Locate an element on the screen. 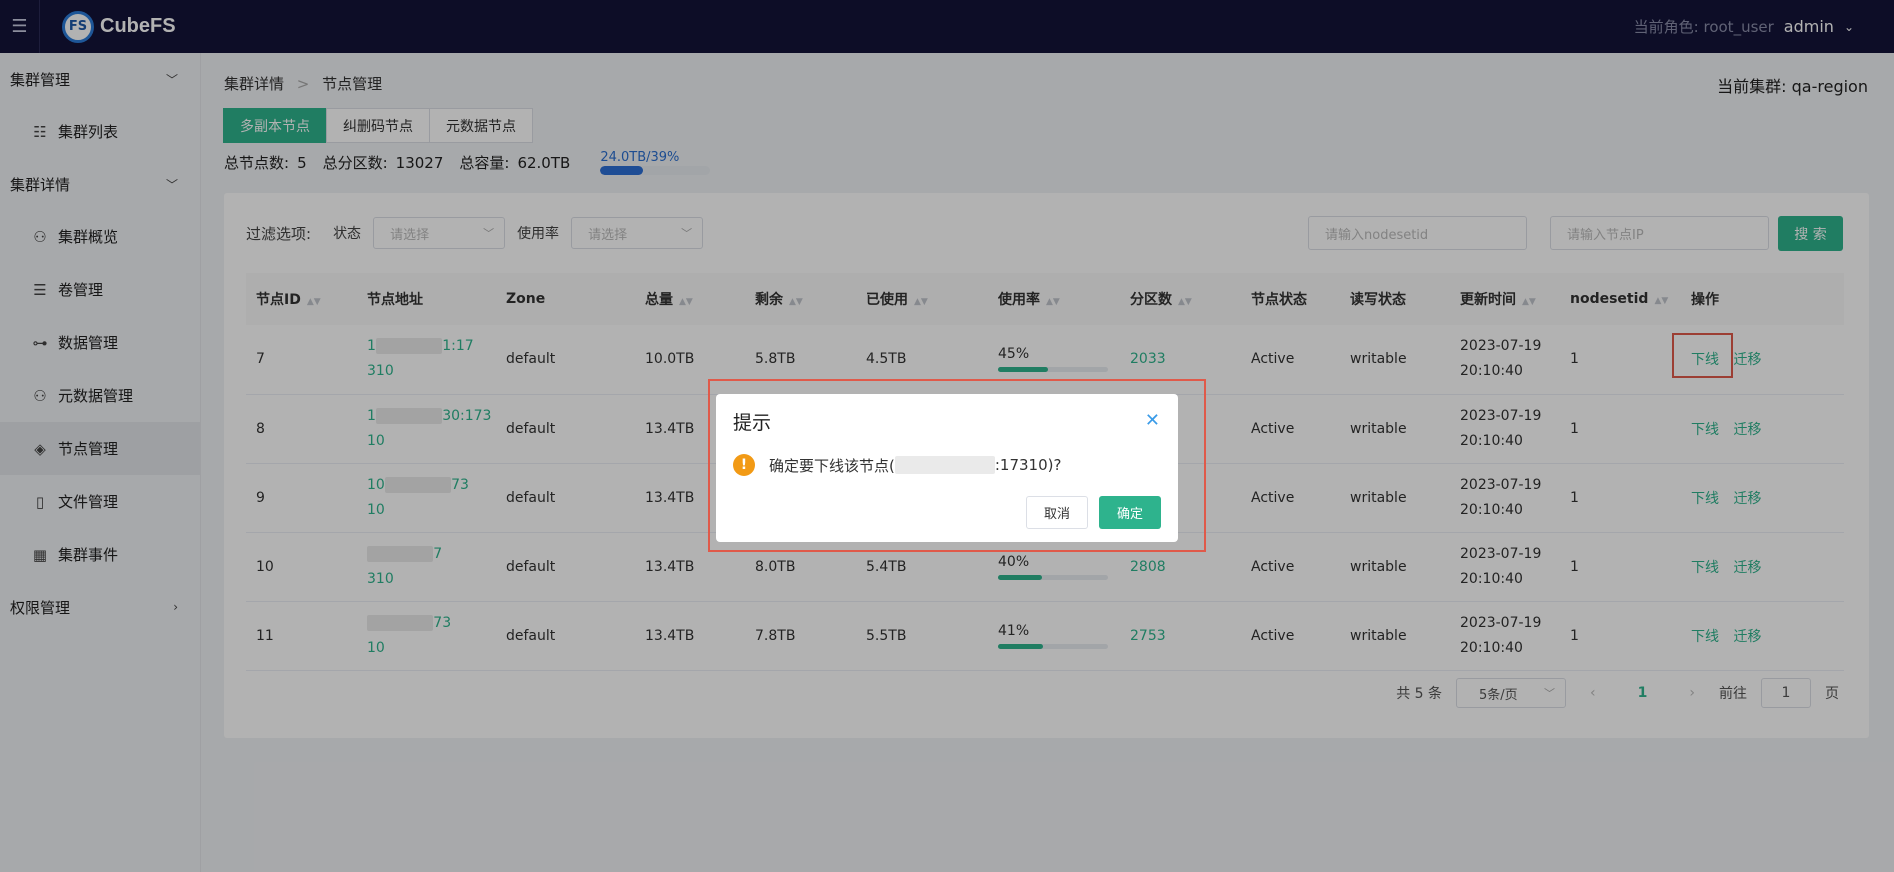  redacted-ip is located at coordinates (944, 465).